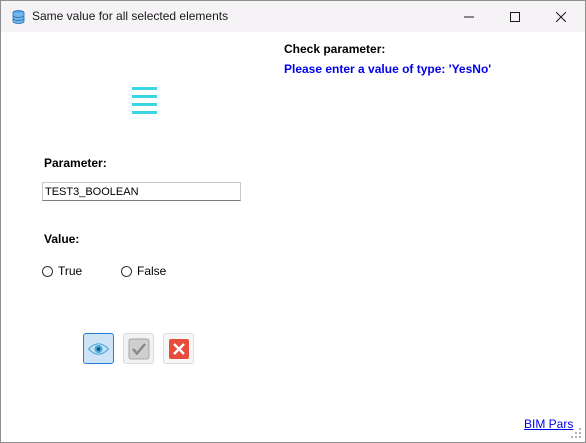 The width and height of the screenshot is (586, 443). I want to click on close-button, so click(561, 16).